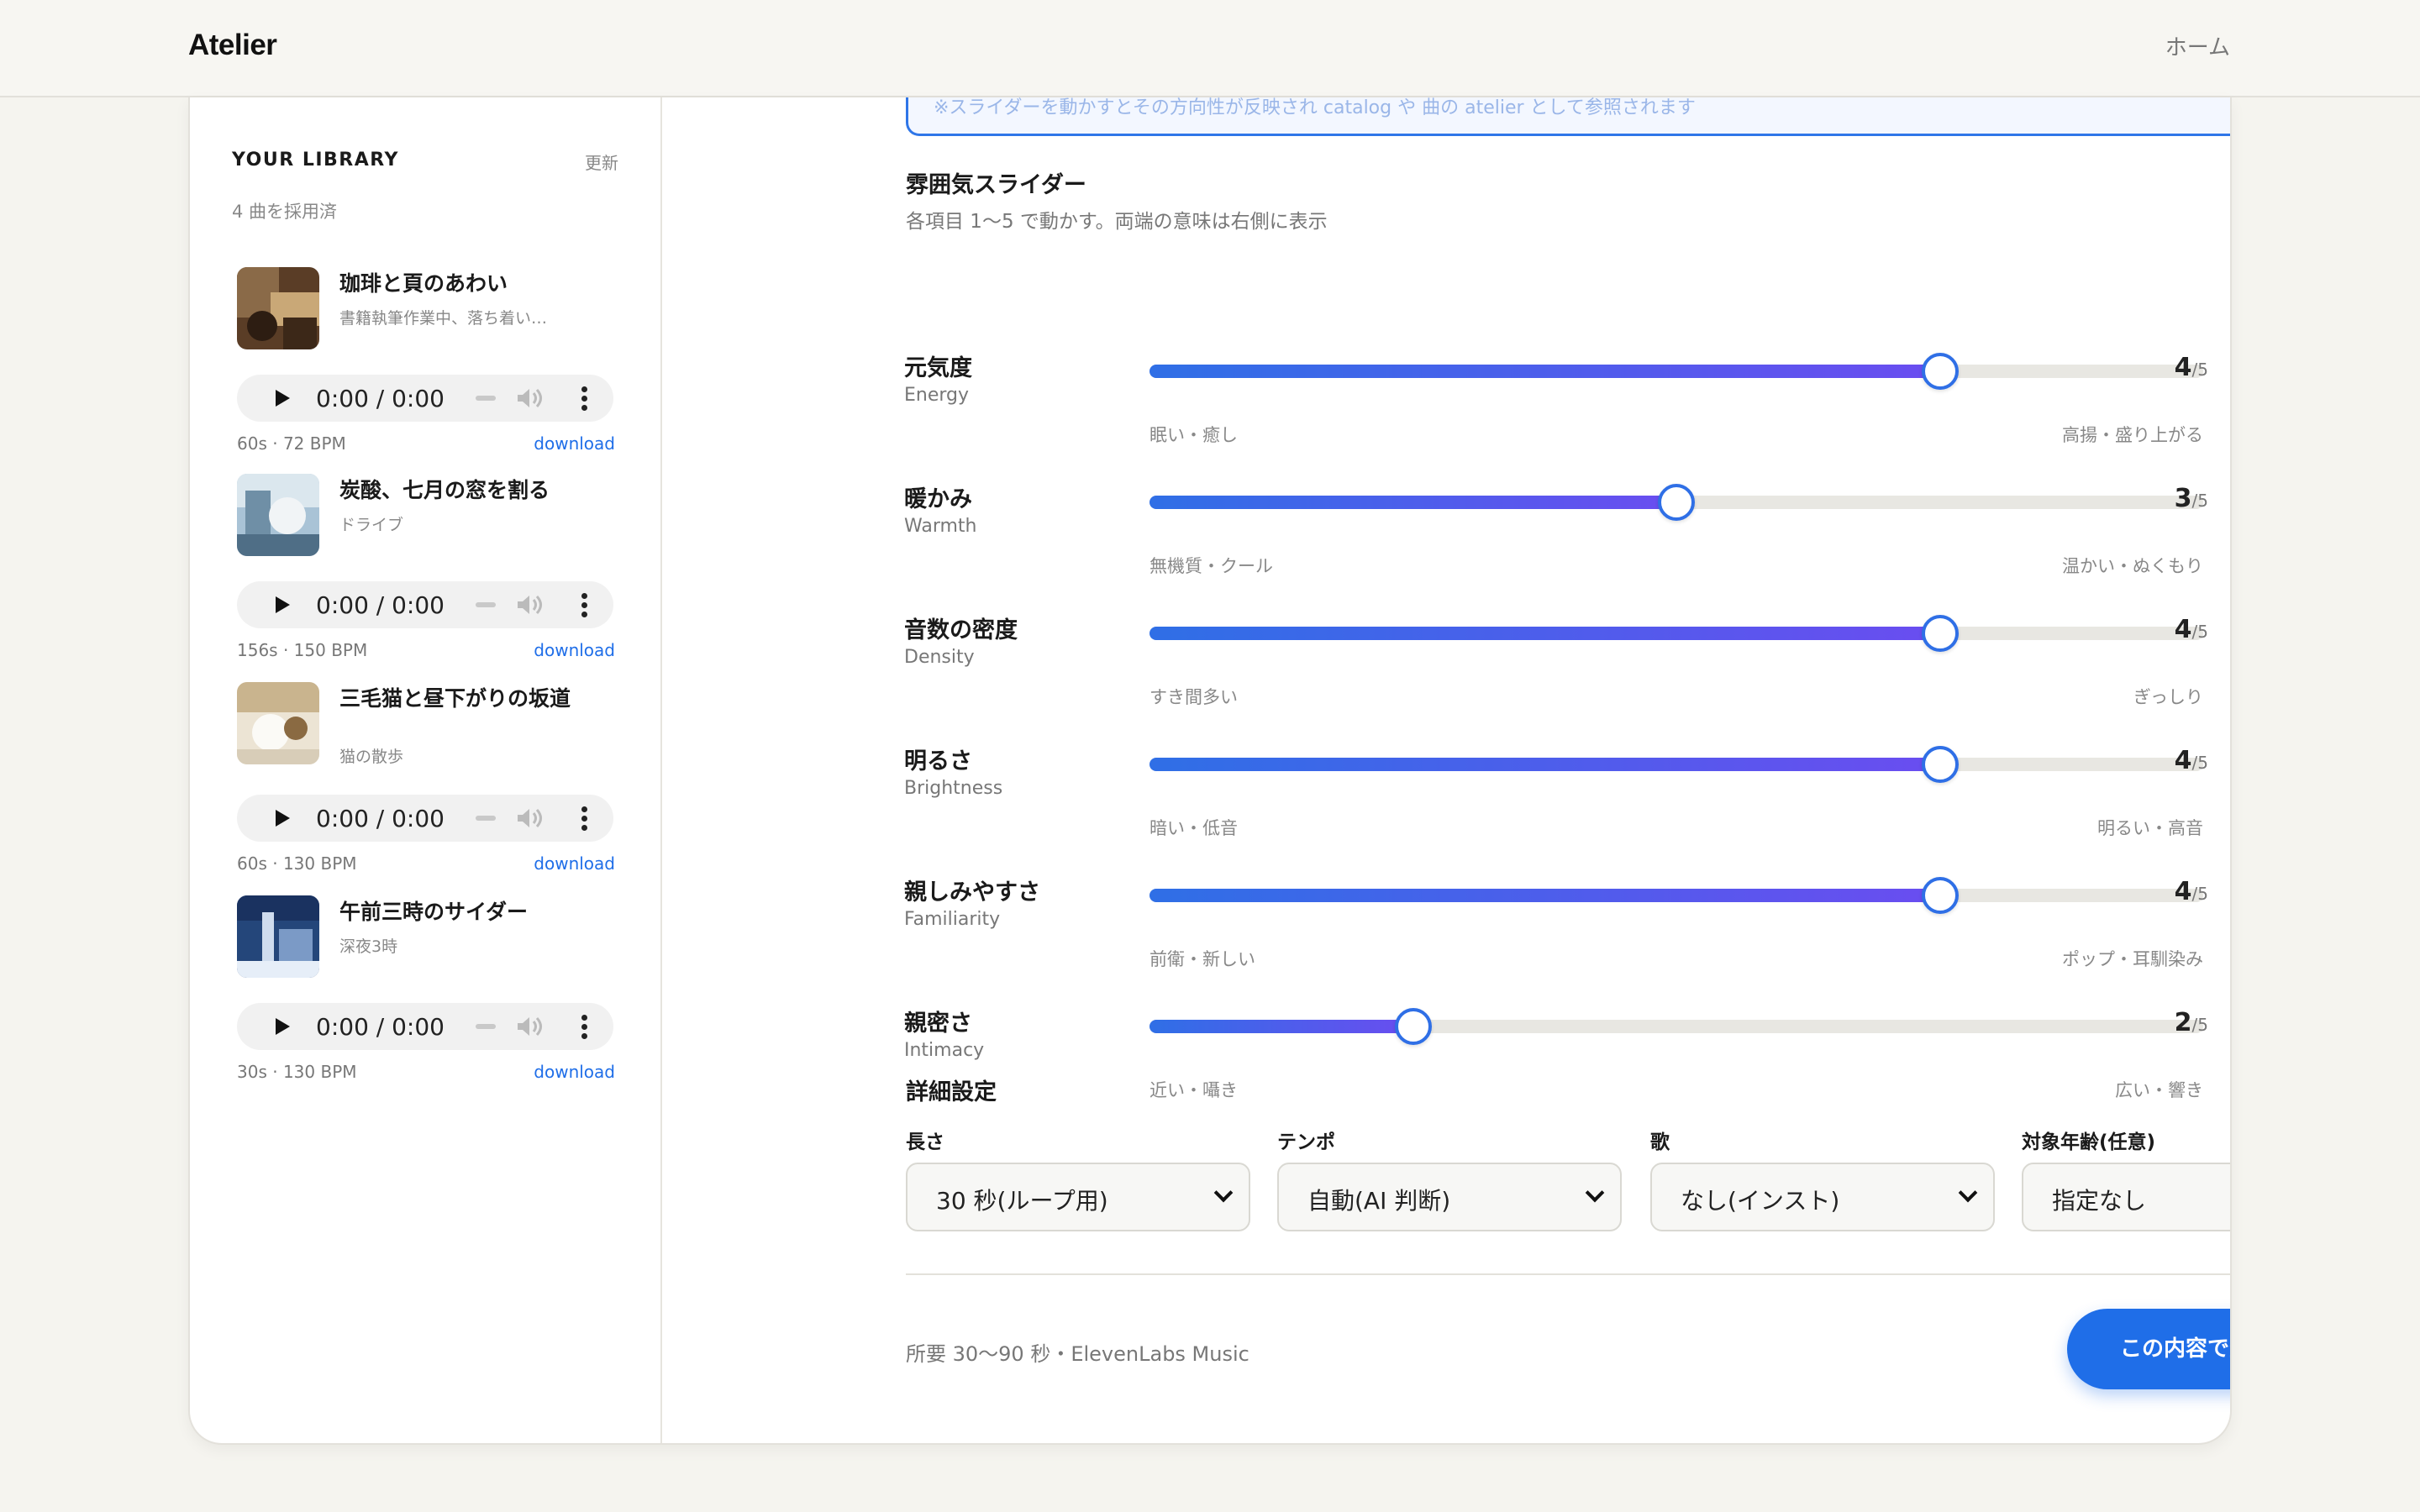 The width and height of the screenshot is (2420, 1512). Describe the element at coordinates (938, 499) in the screenshot. I see `slider-label: 暖かみ` at that location.